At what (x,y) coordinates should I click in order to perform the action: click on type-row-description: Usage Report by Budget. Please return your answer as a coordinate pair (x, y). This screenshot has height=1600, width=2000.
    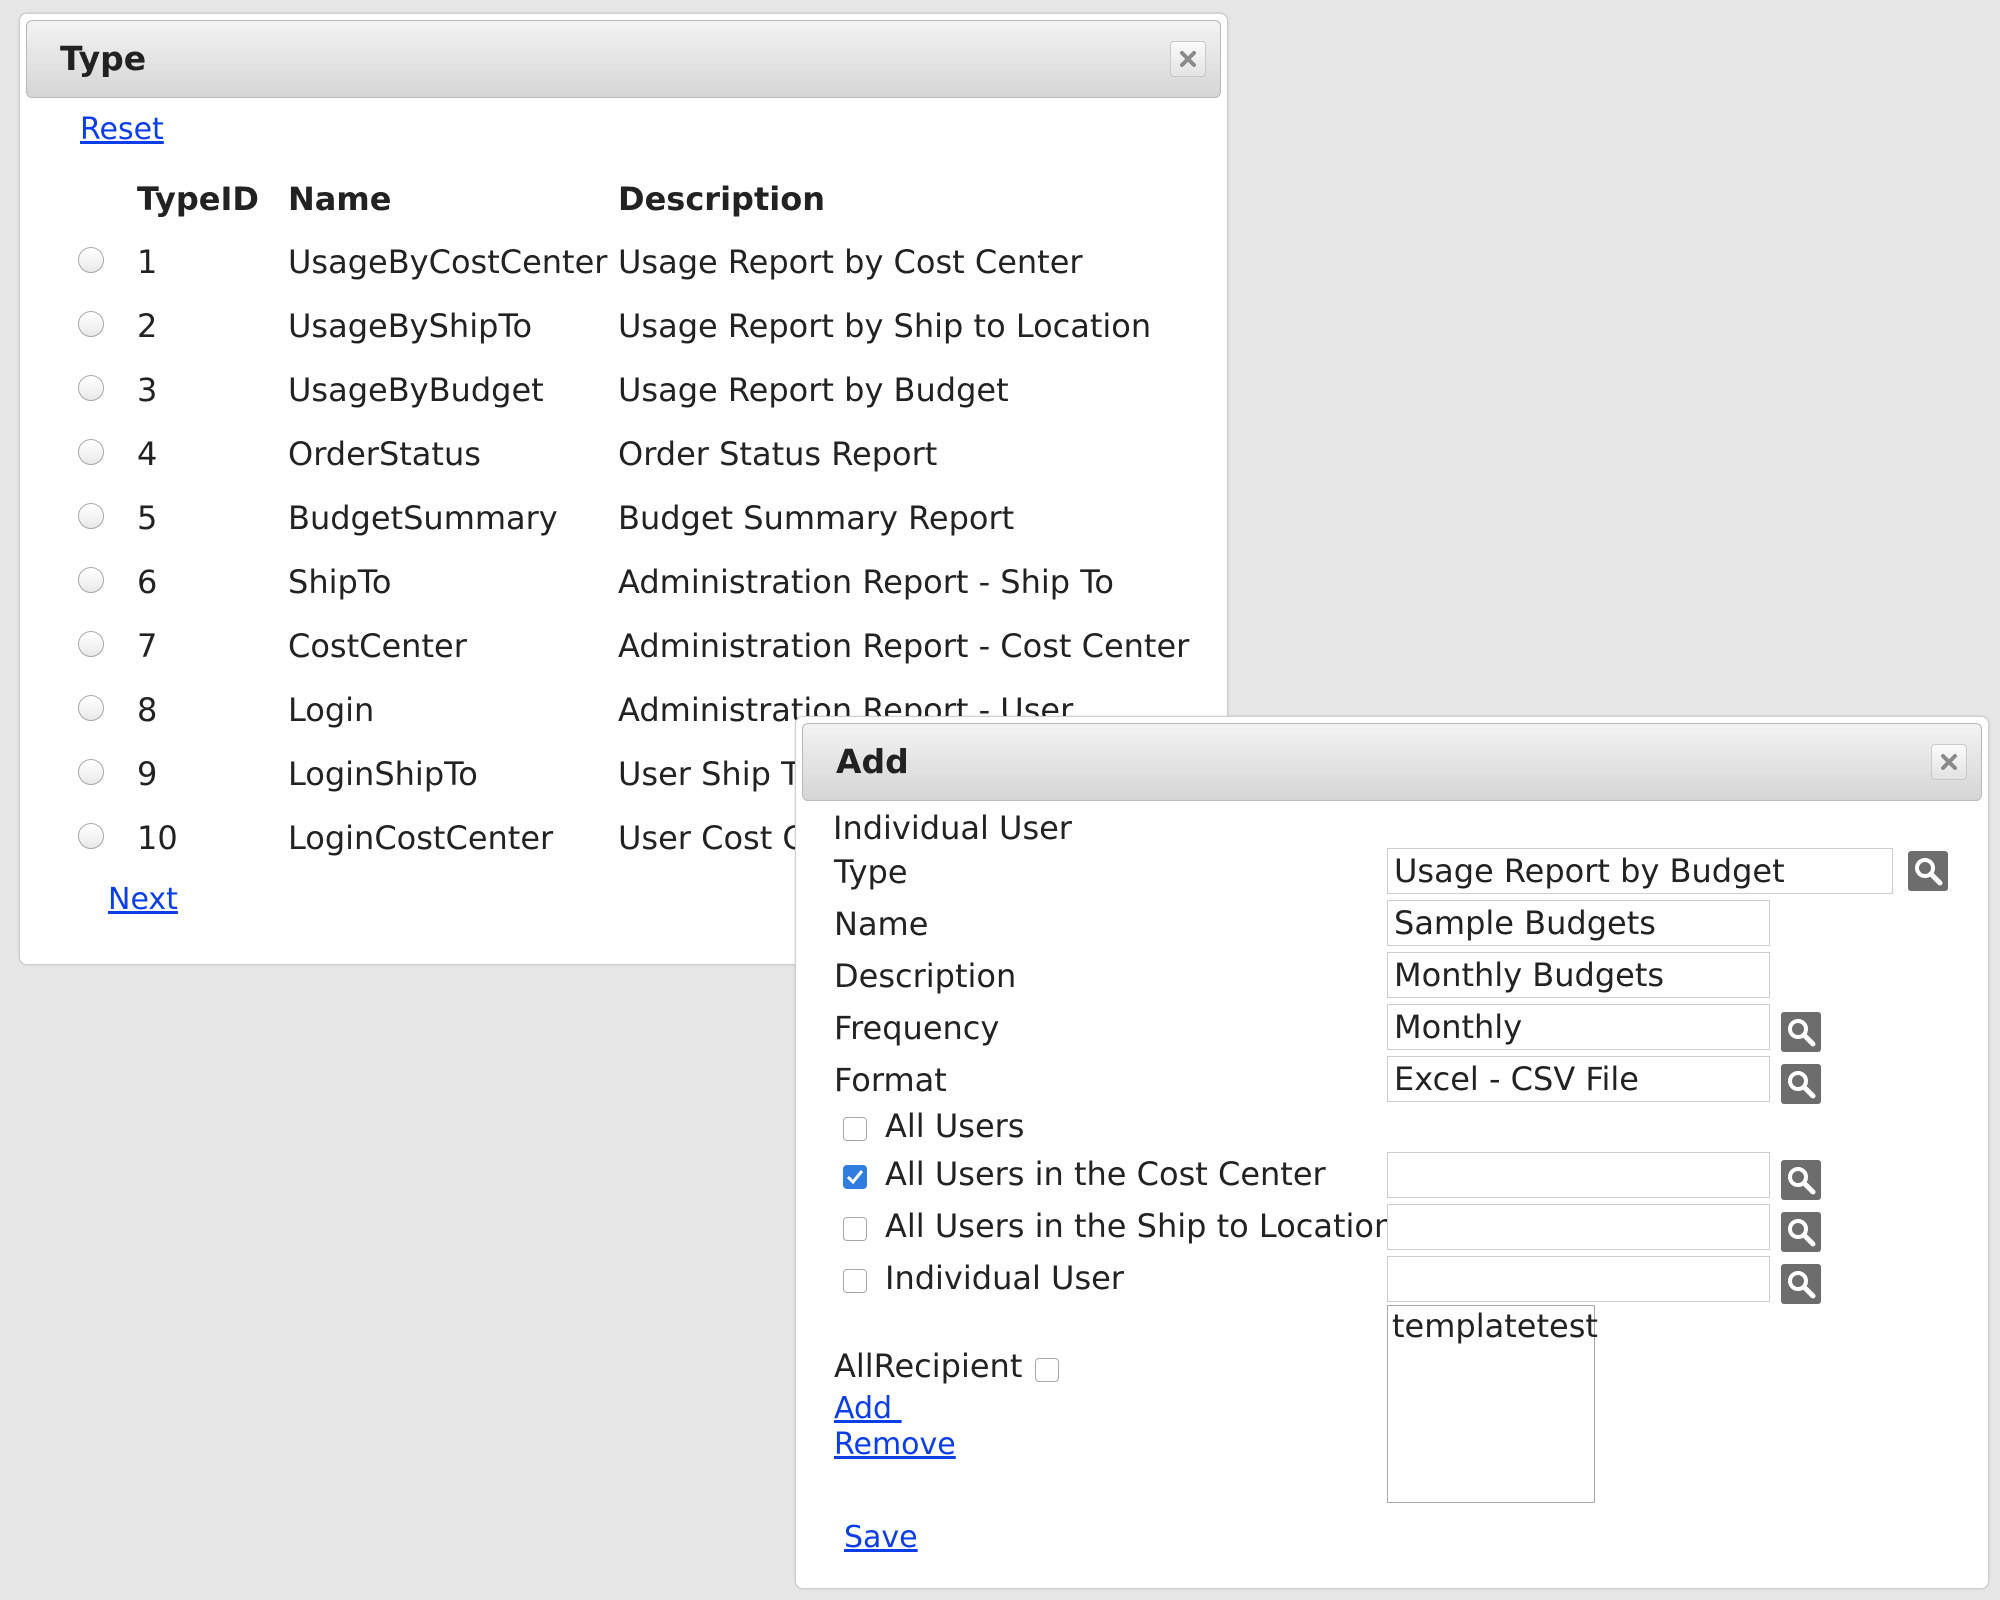
    Looking at the image, I should click on (813, 390).